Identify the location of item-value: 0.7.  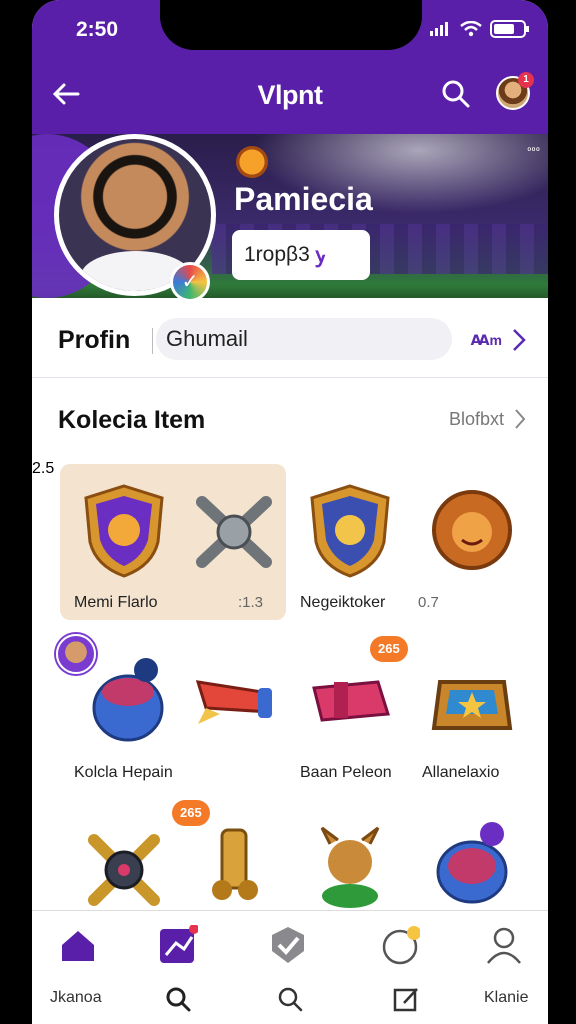
(428, 602).